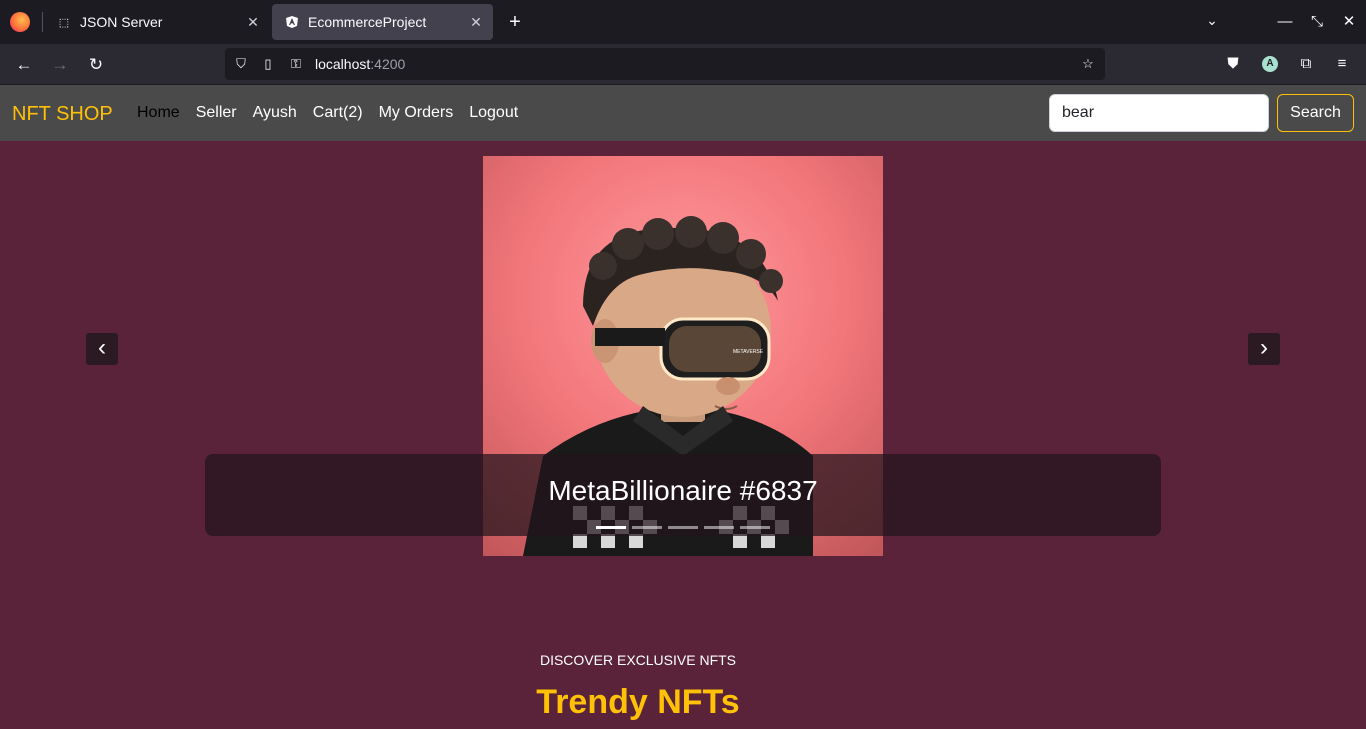 The width and height of the screenshot is (1366, 729). Describe the element at coordinates (1088, 64) in the screenshot. I see `star-icon: ☆` at that location.